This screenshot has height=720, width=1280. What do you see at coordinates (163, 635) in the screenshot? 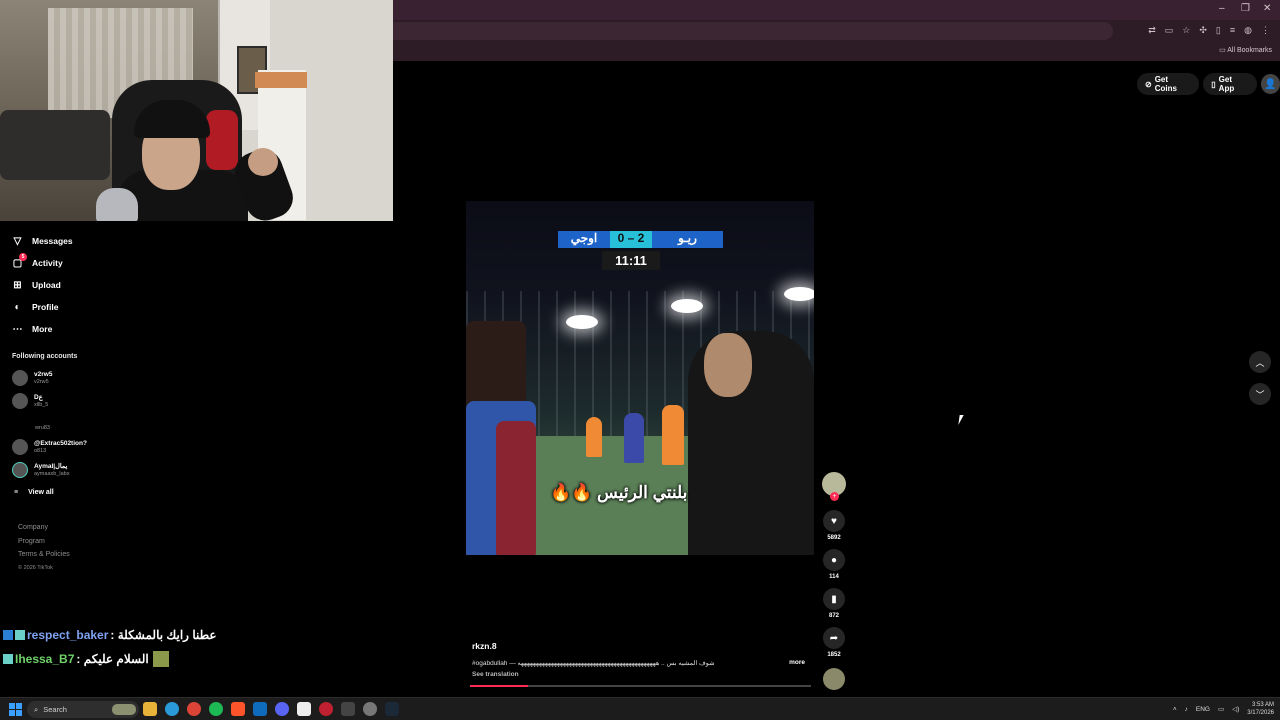
I see `chat-text: : عطنا رايك بالمشكلة` at bounding box center [163, 635].